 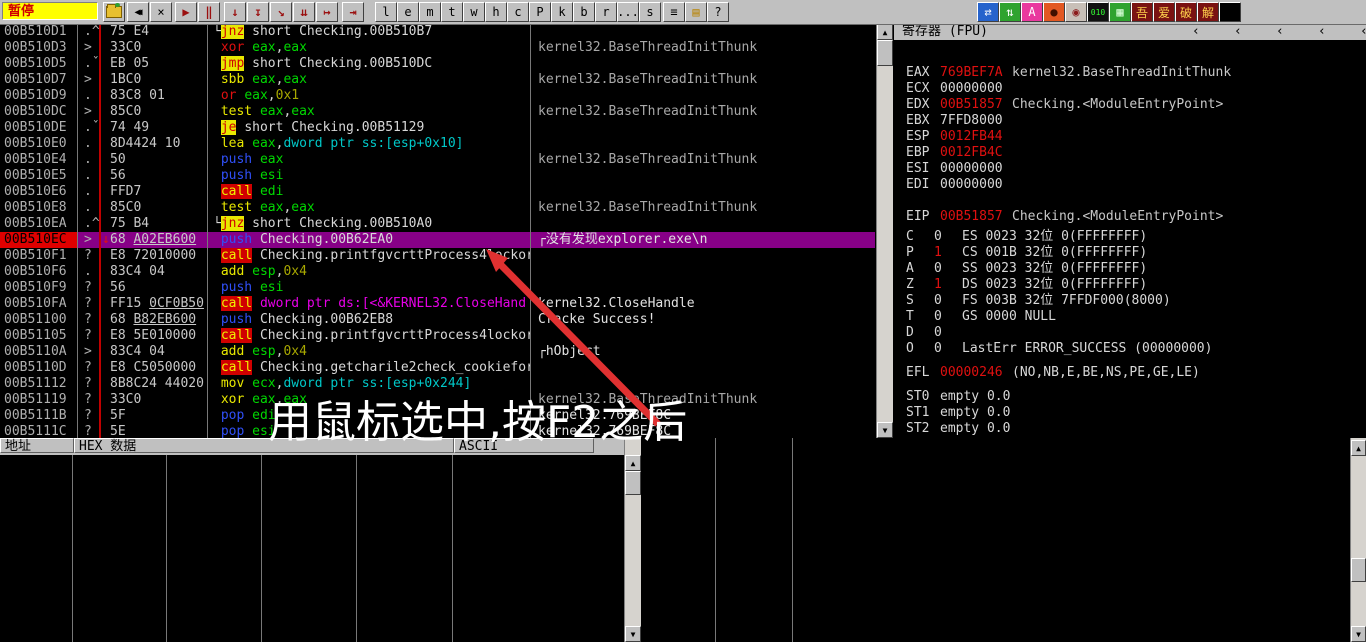 What do you see at coordinates (281, 12) in the screenshot?
I see `animate-into-button: ↘` at bounding box center [281, 12].